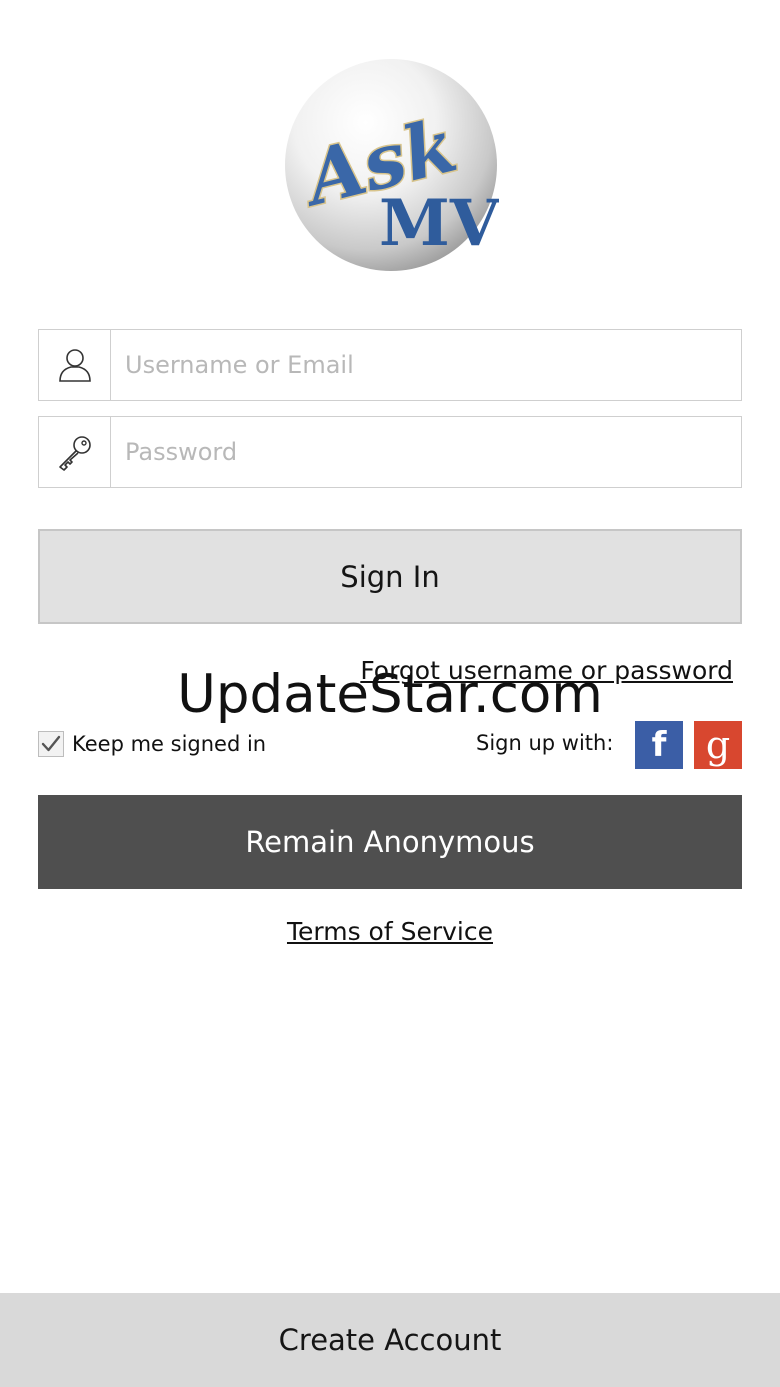  I want to click on sign-in-button: Sign In, so click(390, 576).